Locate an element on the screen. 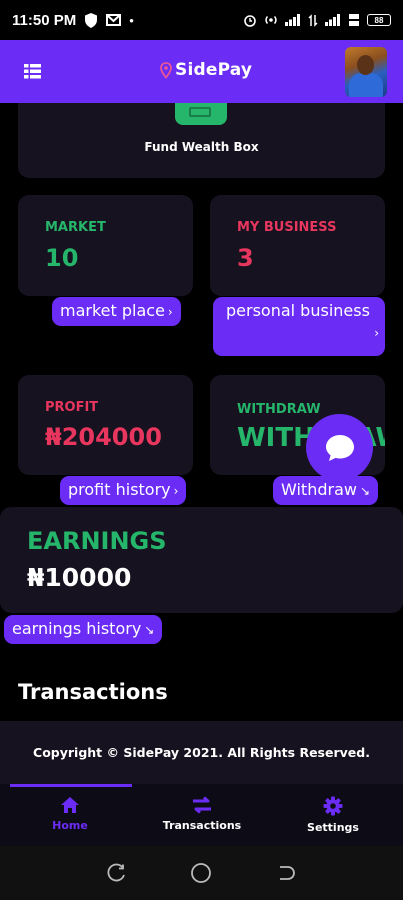  profit-label: PROFIT is located at coordinates (72, 407).